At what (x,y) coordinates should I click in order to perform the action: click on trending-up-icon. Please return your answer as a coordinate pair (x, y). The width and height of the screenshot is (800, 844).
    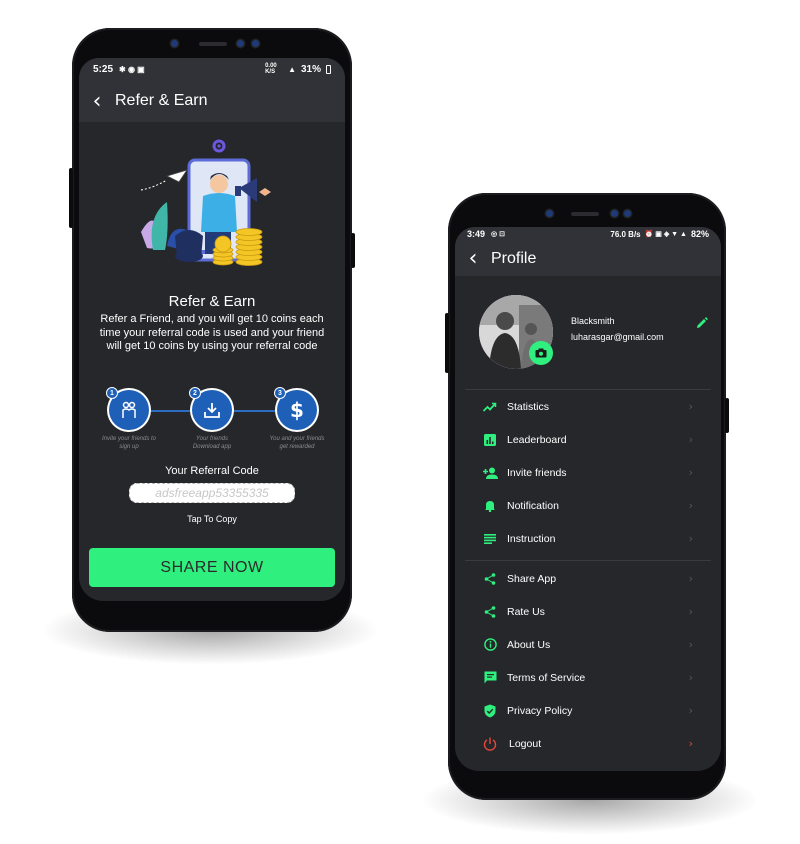
    Looking at the image, I should click on (490, 407).